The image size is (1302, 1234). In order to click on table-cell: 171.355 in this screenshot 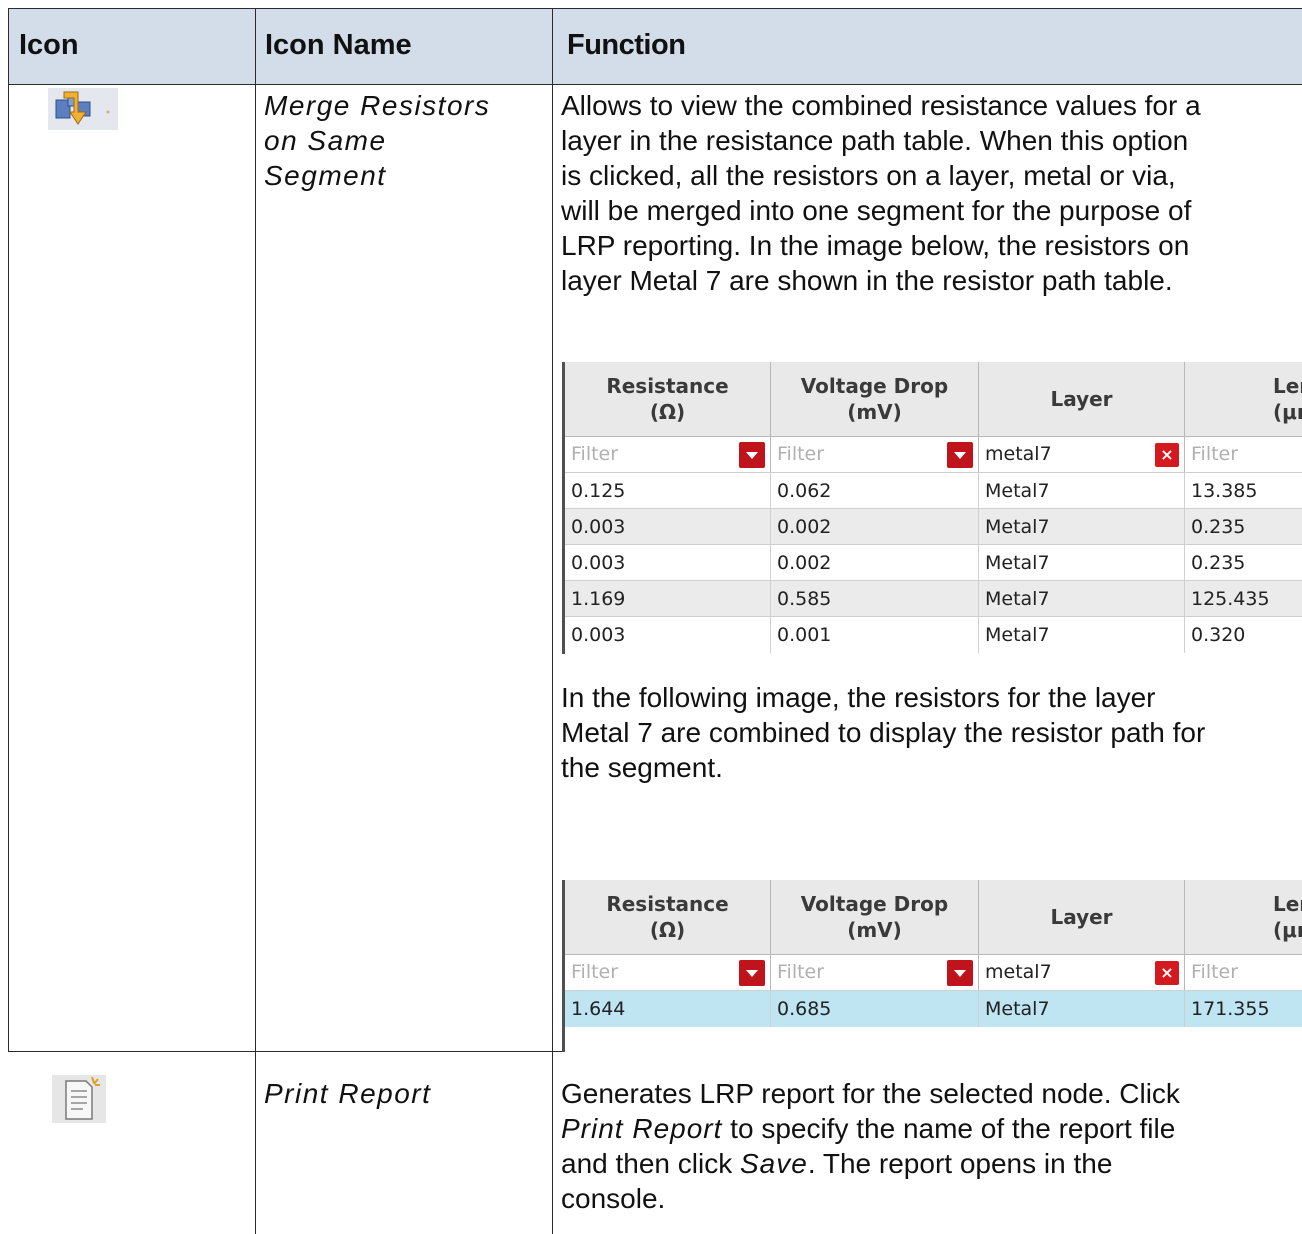, I will do `click(1243, 1009)`.